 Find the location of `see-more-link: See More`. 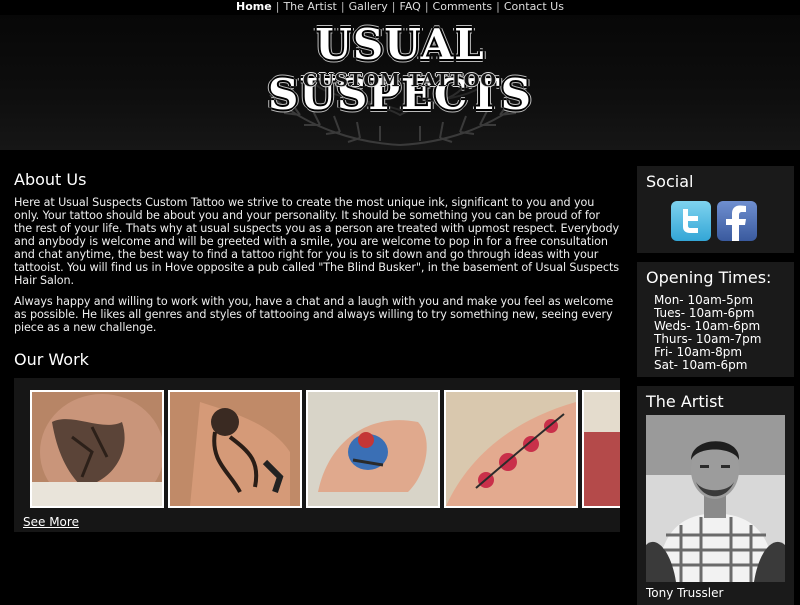

see-more-link: See More is located at coordinates (51, 522).